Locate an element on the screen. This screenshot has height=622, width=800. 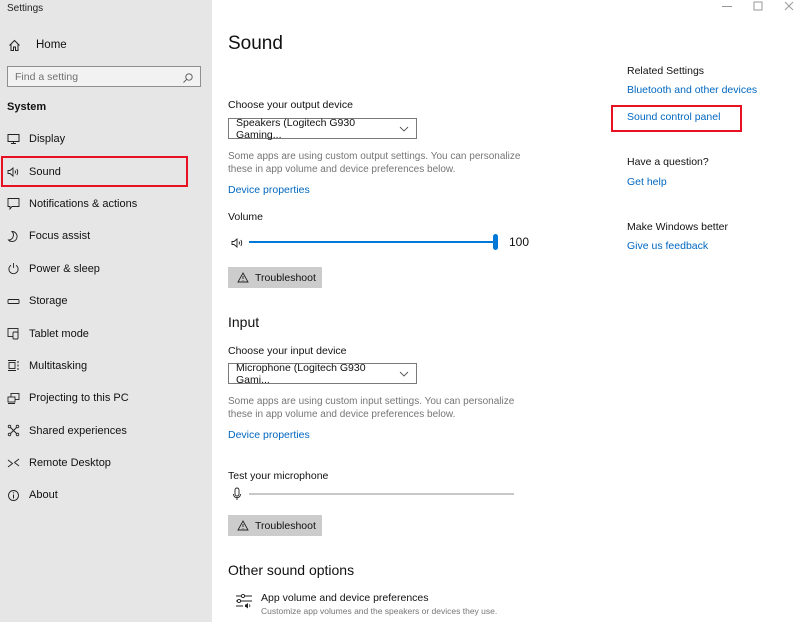
microphone-level-meter is located at coordinates (373, 494).